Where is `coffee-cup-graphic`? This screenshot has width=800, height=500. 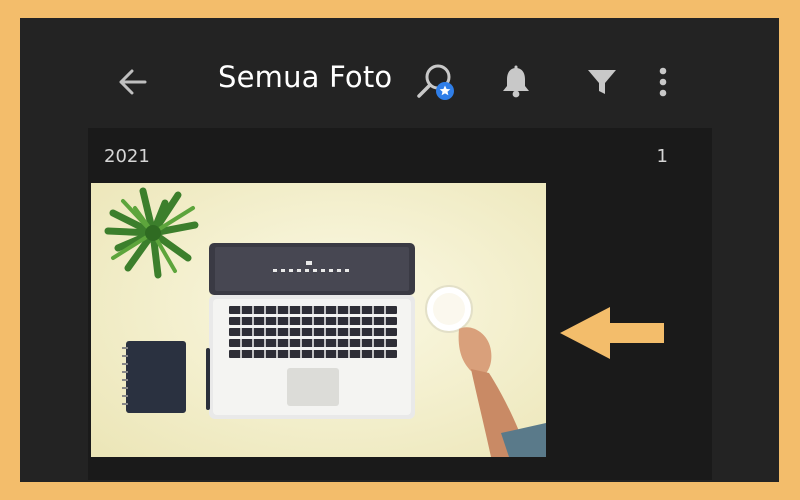
coffee-cup-graphic is located at coordinates (449, 309).